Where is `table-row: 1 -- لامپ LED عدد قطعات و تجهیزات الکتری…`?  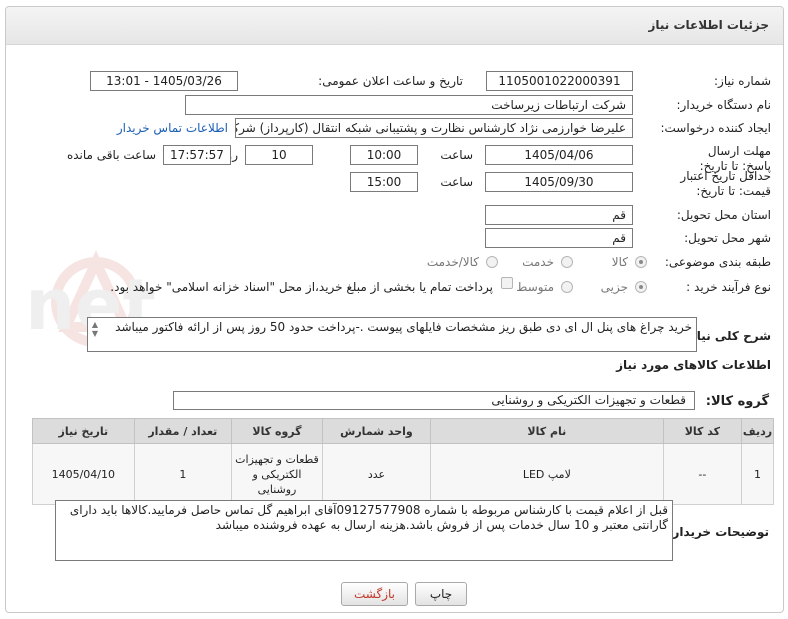 table-row: 1 -- لامپ LED عدد قطعات و تجهیزات الکتری… is located at coordinates (403, 474).